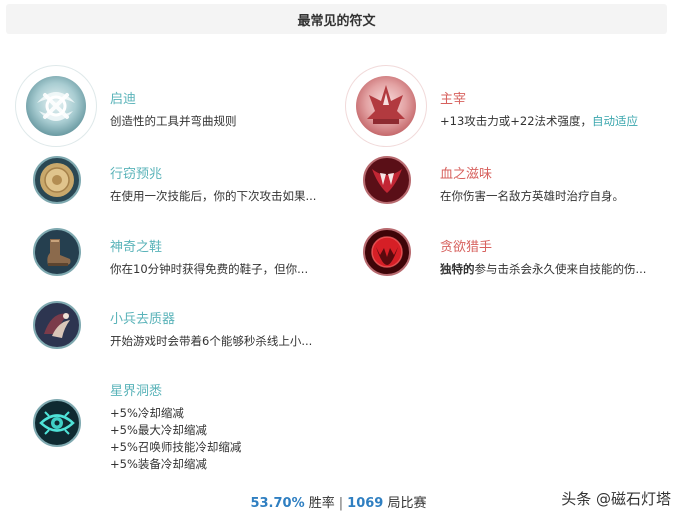 This screenshot has height=523, width=677. I want to click on unique-bold-label: 独特的, so click(457, 269).